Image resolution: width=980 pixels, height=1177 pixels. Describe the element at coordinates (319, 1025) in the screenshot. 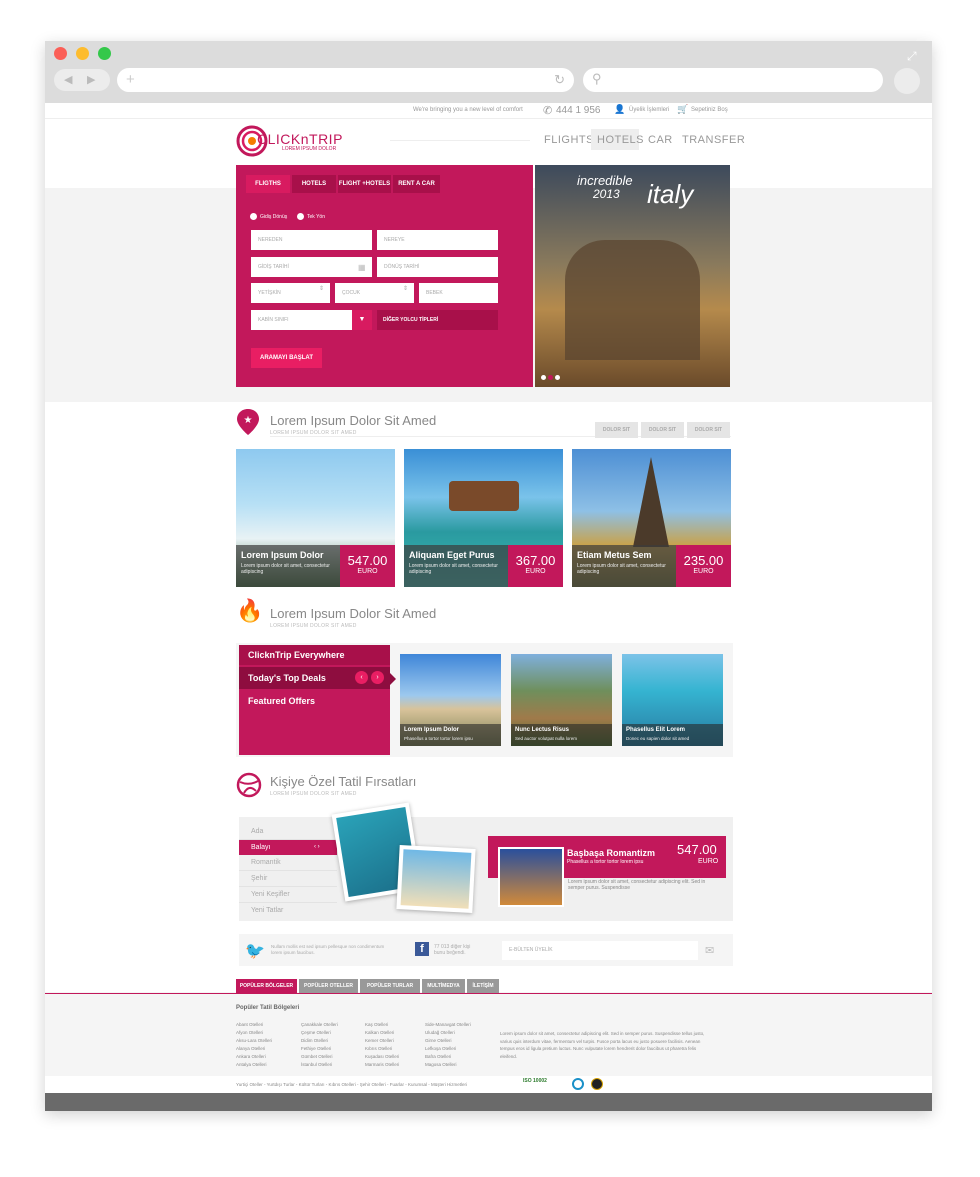

I see `footer-link: Çanakkale Otelleri` at that location.